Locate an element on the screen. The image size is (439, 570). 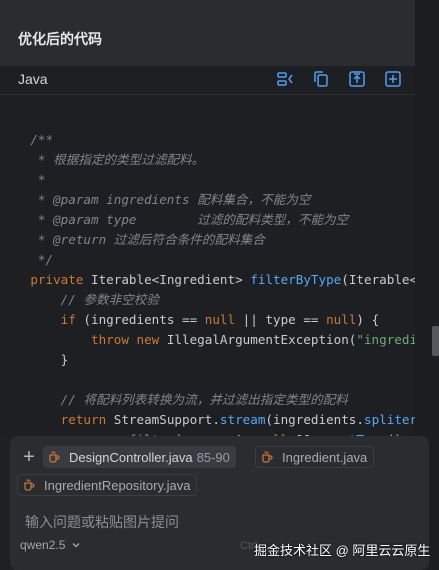
code-line: } is located at coordinates (34, 359).